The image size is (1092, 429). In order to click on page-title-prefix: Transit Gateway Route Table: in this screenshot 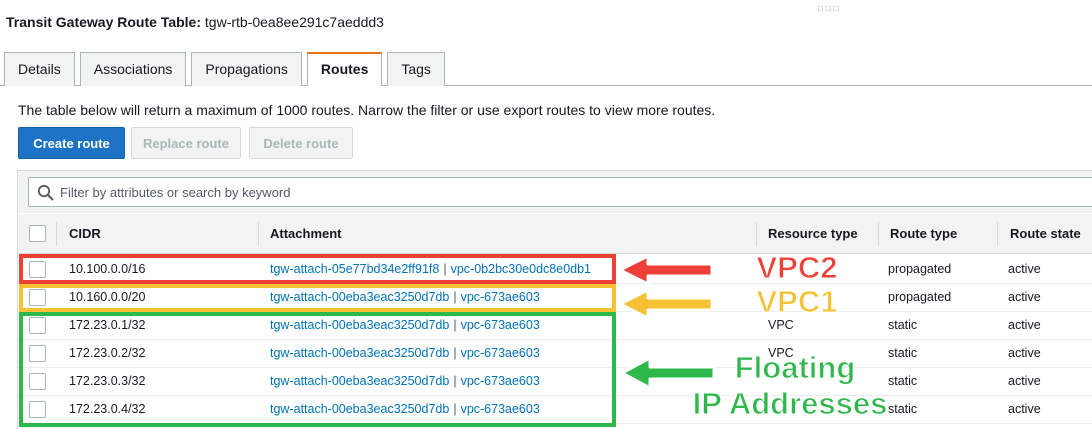, I will do `click(104, 22)`.